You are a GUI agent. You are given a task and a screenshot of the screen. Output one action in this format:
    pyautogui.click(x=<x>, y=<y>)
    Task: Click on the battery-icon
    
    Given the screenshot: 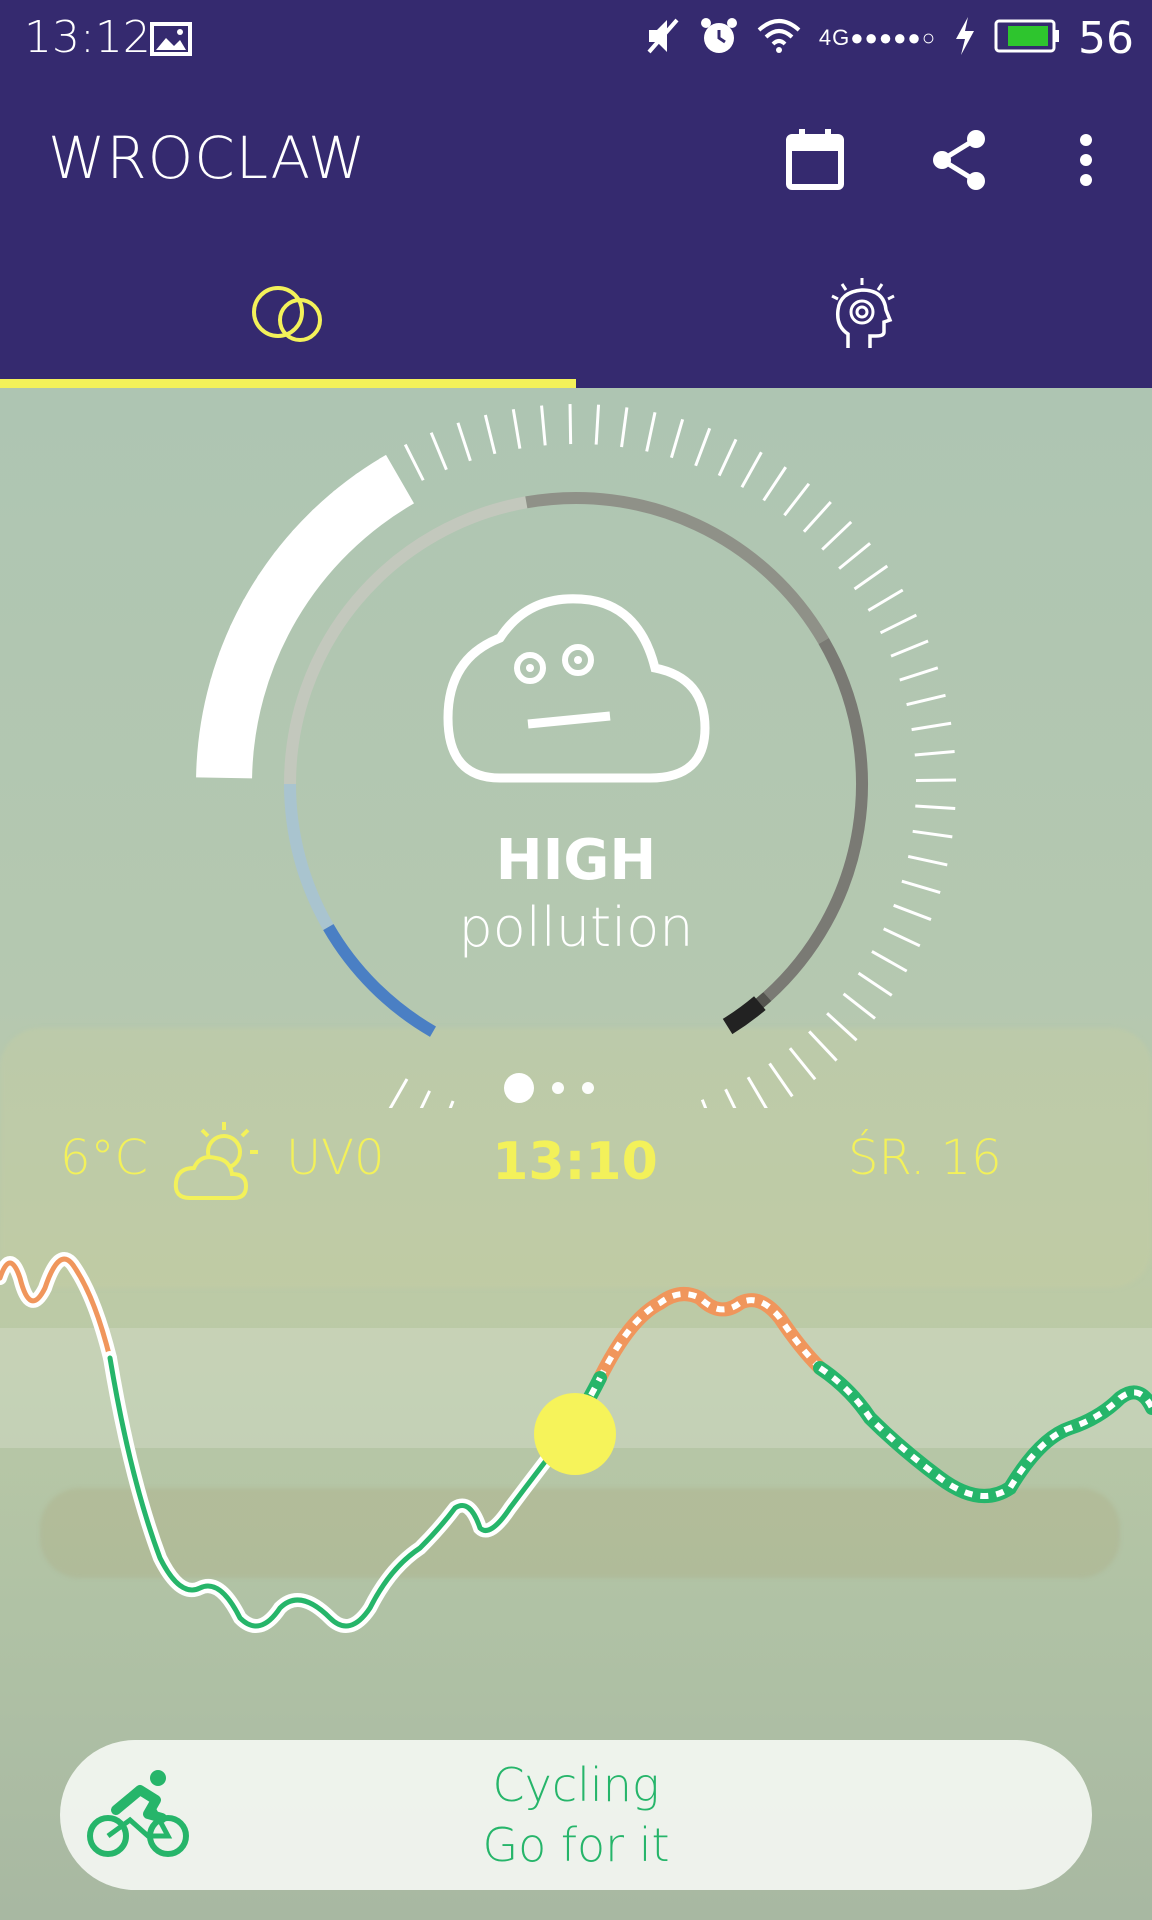 What is the action you would take?
    pyautogui.click(x=1027, y=38)
    